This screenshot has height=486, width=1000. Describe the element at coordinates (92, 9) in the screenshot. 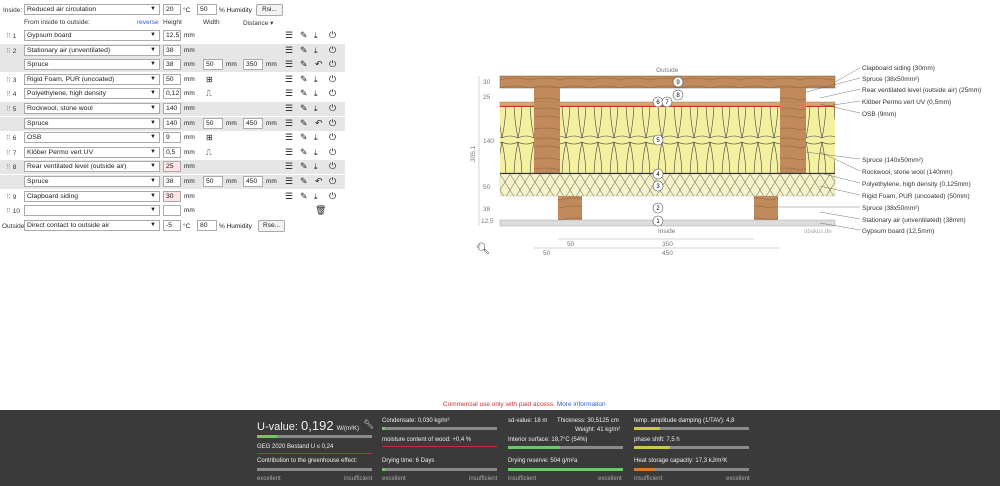

I see `inside-condition-select: Reduced air circulation ▼` at that location.